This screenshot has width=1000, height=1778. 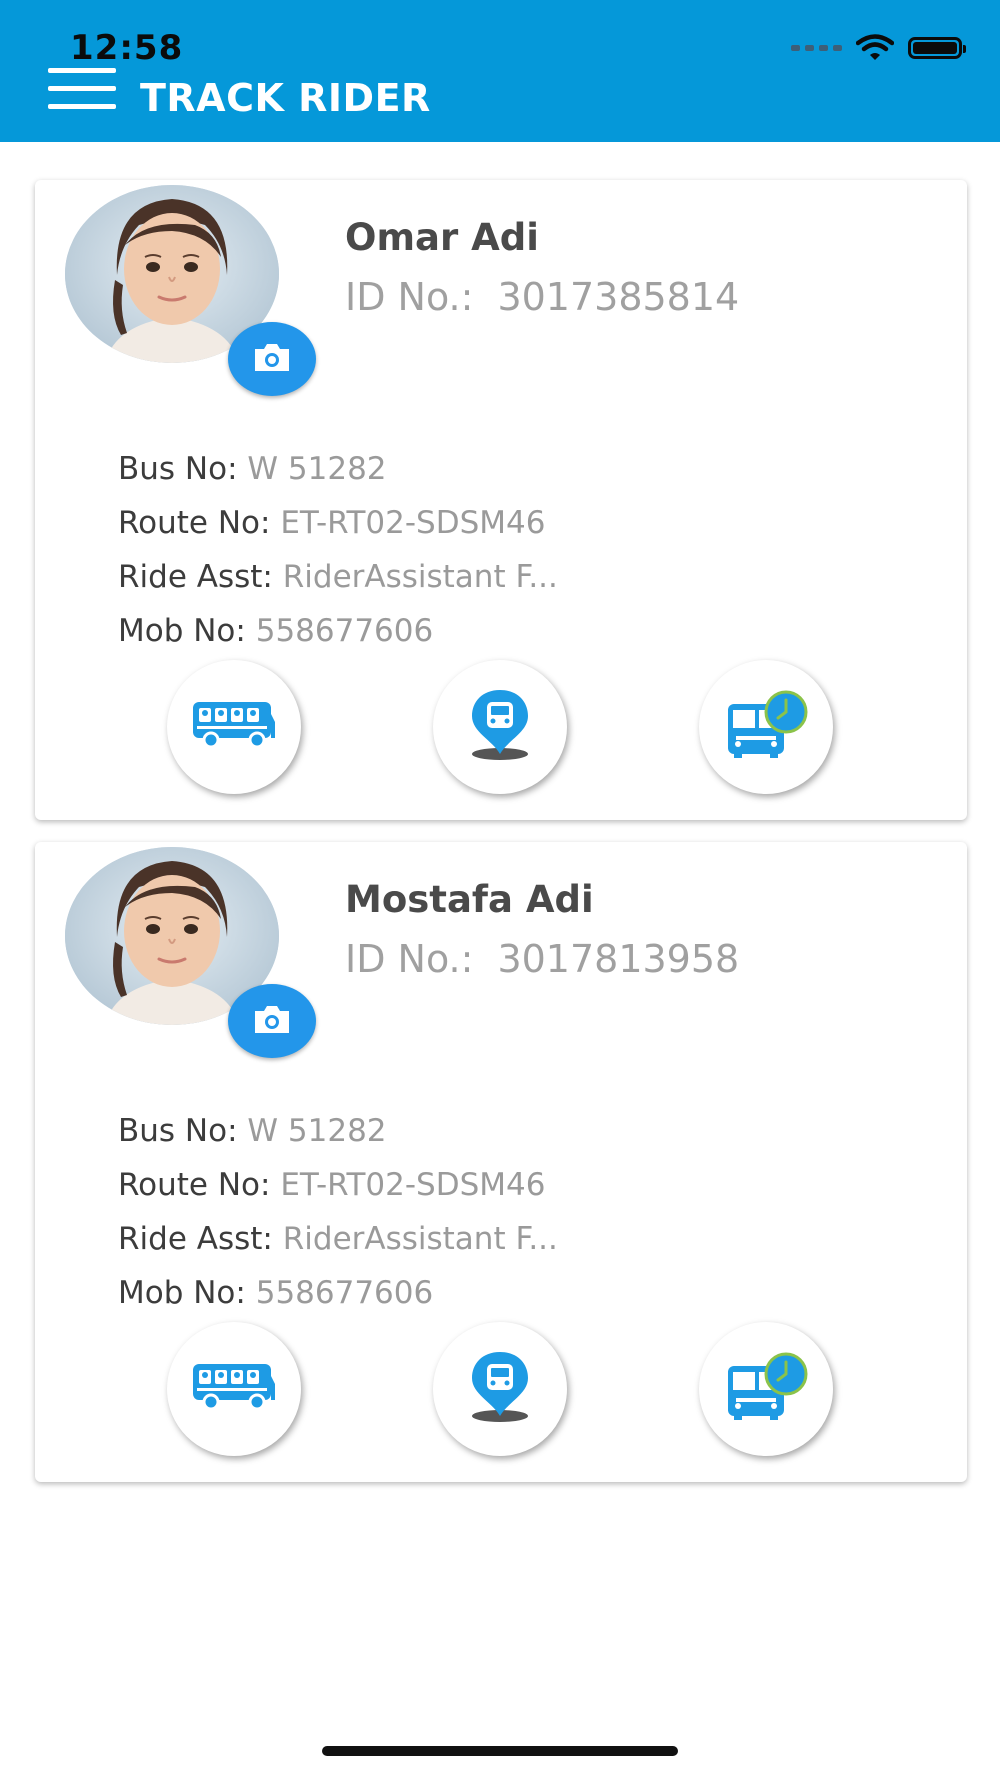 I want to click on battery-icon, so click(x=937, y=48).